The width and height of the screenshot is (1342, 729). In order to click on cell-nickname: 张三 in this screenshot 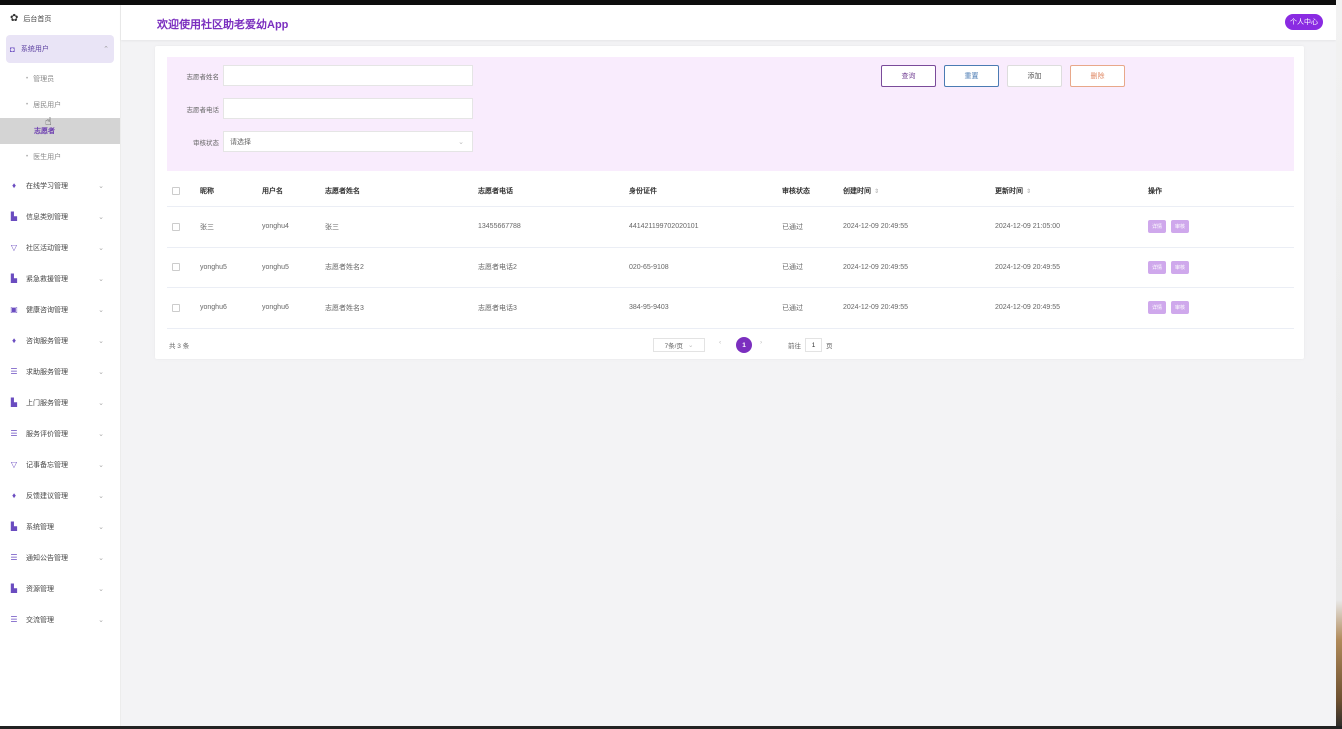, I will do `click(207, 227)`.